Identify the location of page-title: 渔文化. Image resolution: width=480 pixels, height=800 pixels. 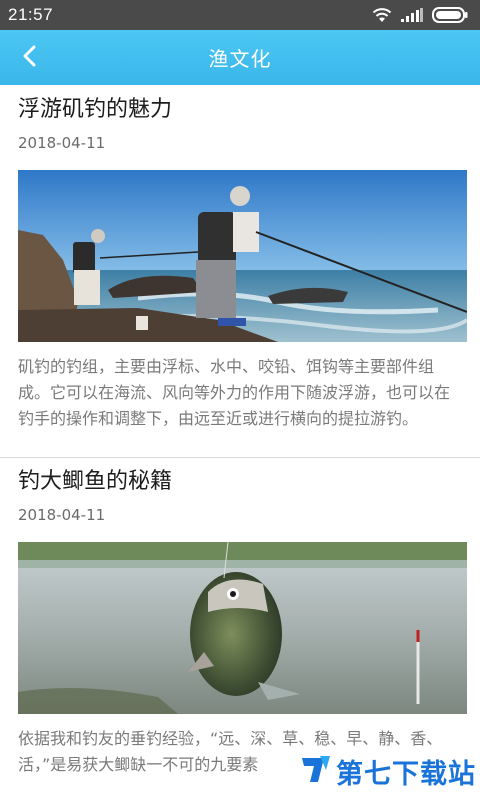
(240, 59).